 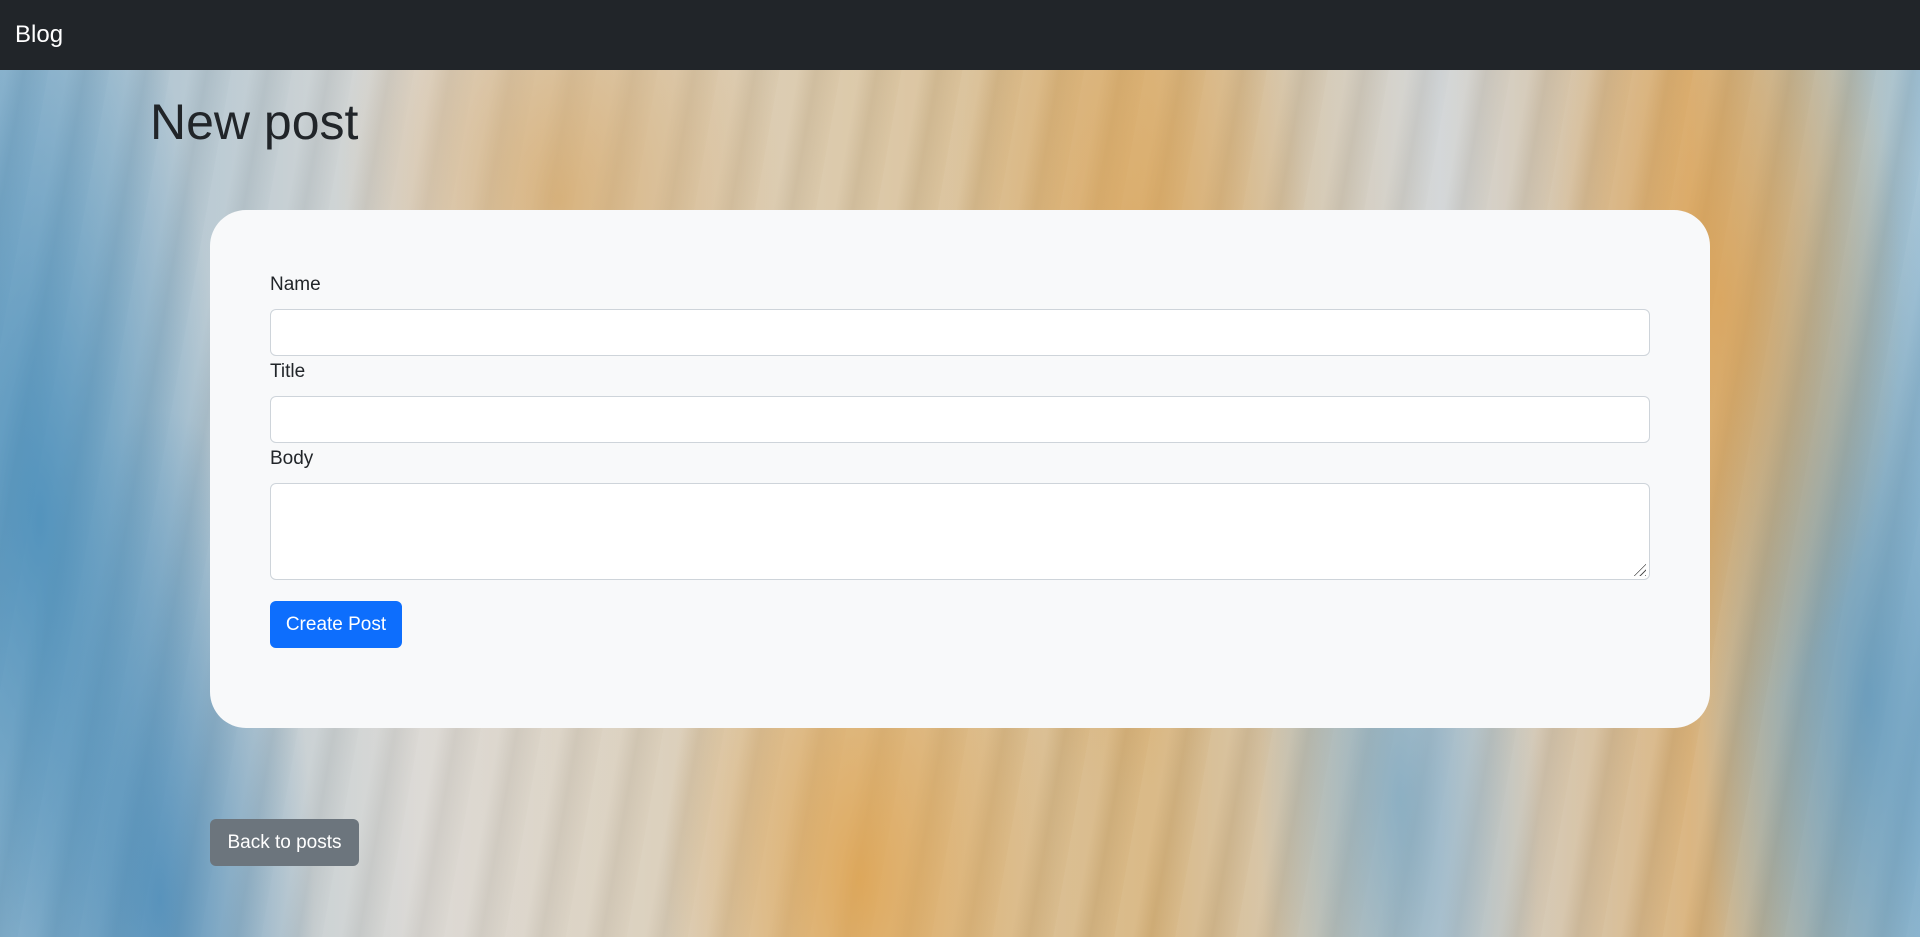 What do you see at coordinates (288, 371) in the screenshot?
I see `title-label: Title` at bounding box center [288, 371].